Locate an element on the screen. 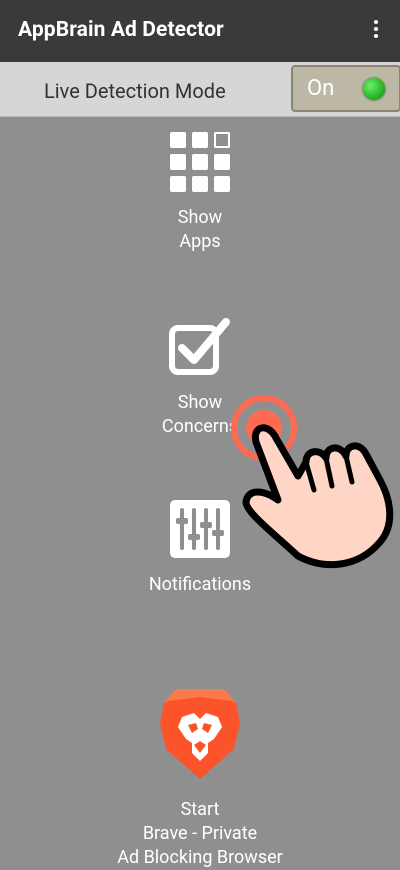  toggle-state-text: On is located at coordinates (321, 88).